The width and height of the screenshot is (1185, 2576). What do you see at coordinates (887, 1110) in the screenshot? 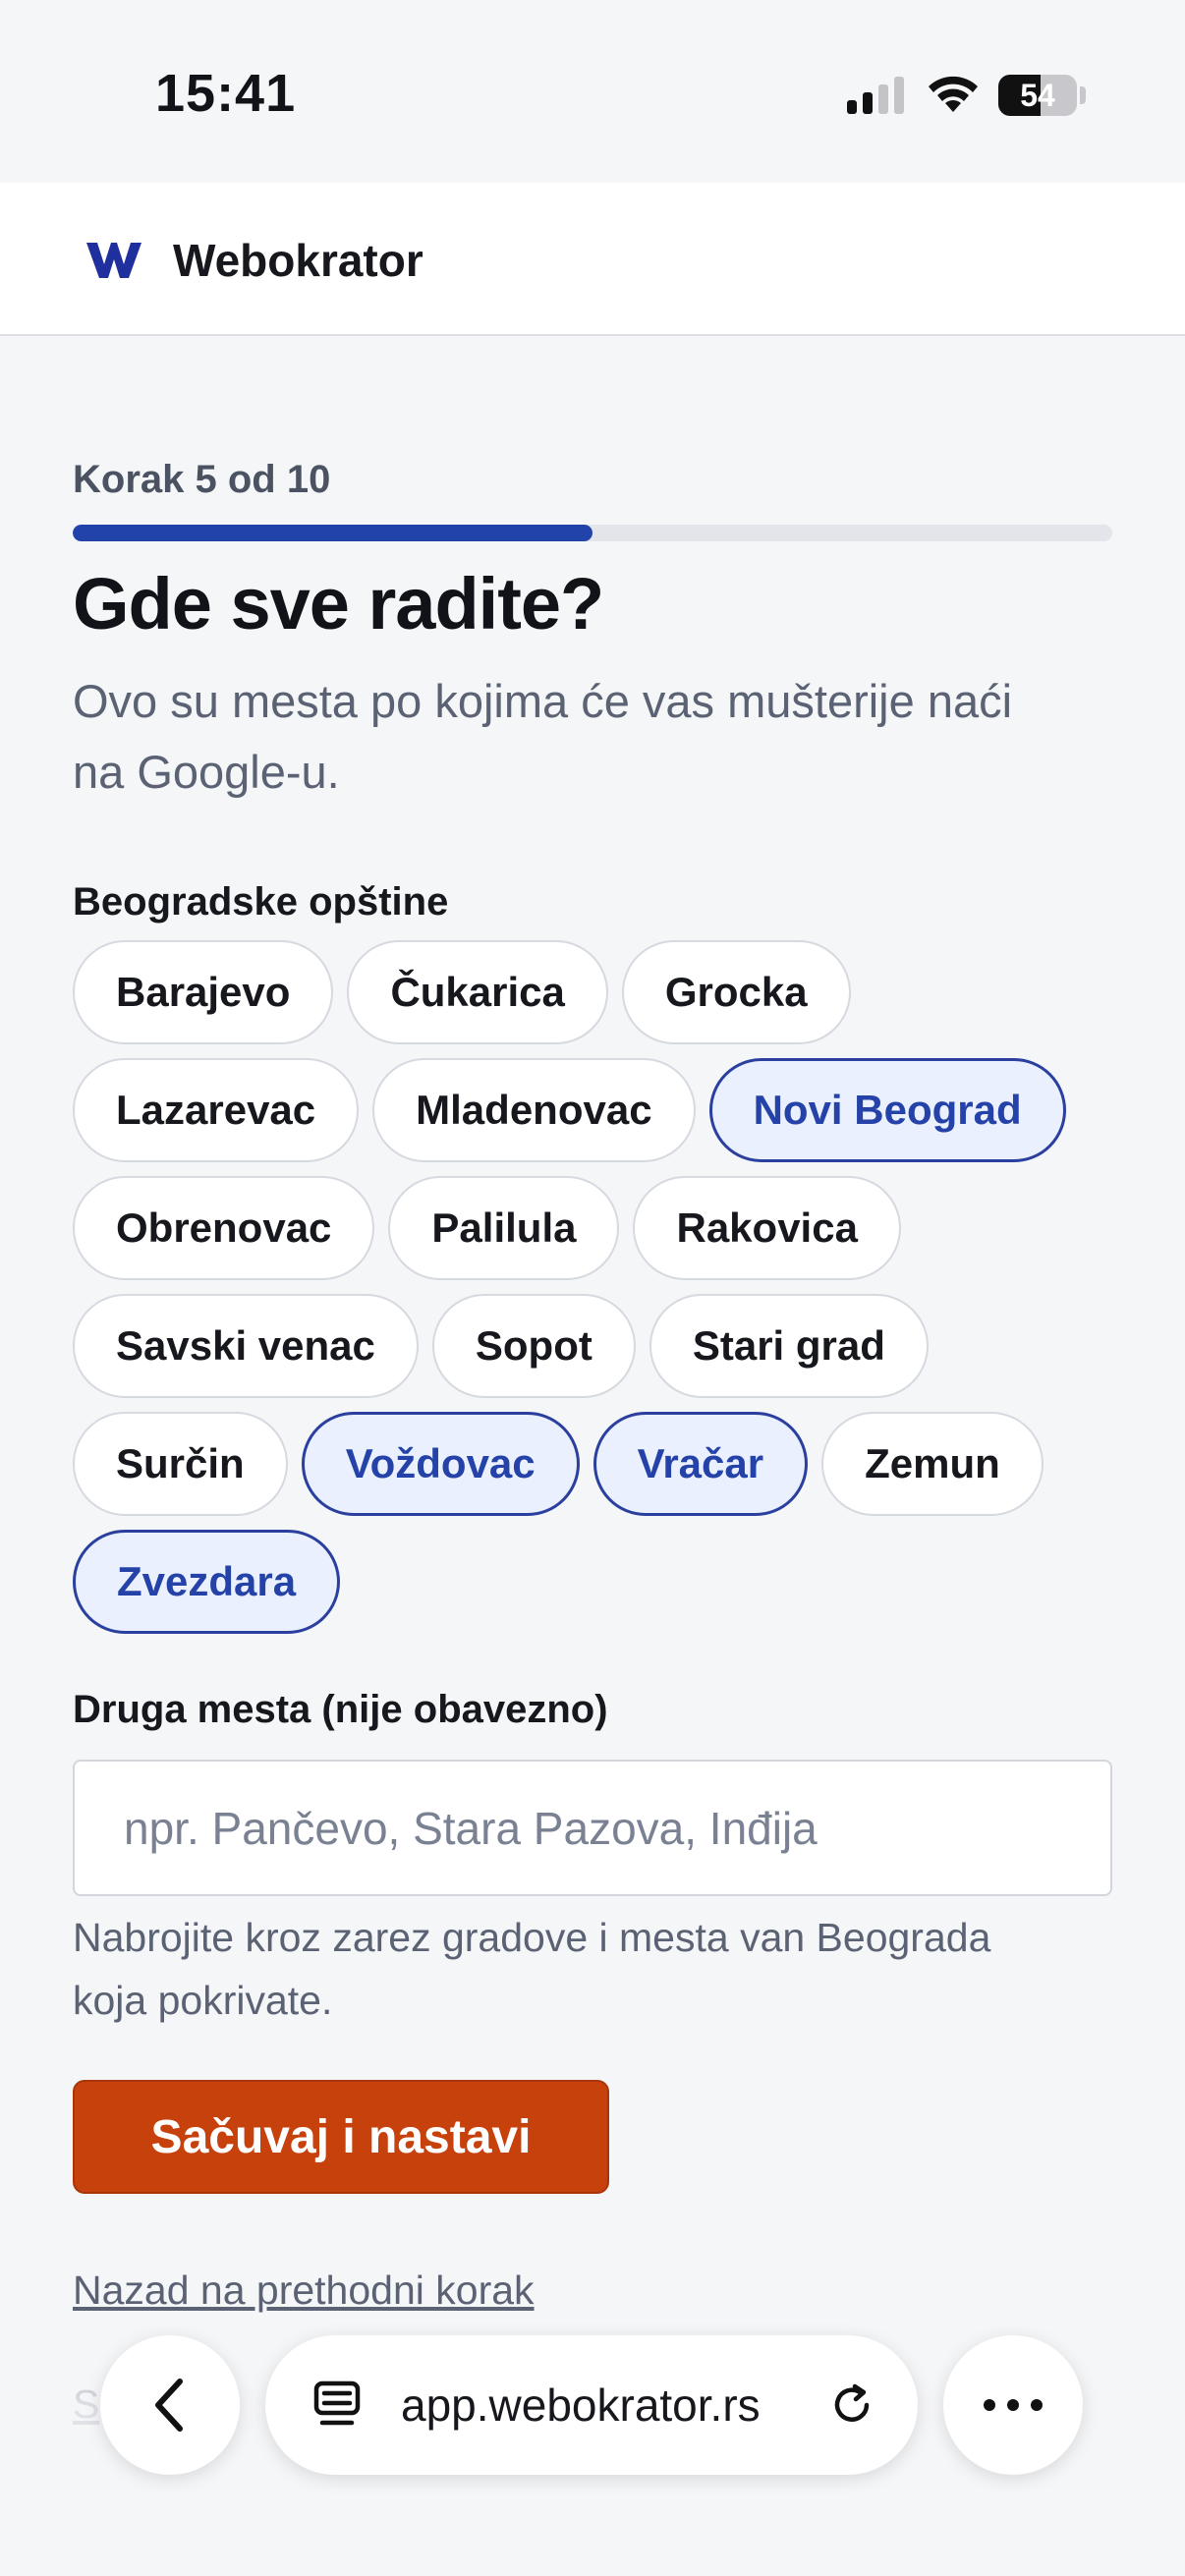
I see `municipality-chip: Novi Beograd` at bounding box center [887, 1110].